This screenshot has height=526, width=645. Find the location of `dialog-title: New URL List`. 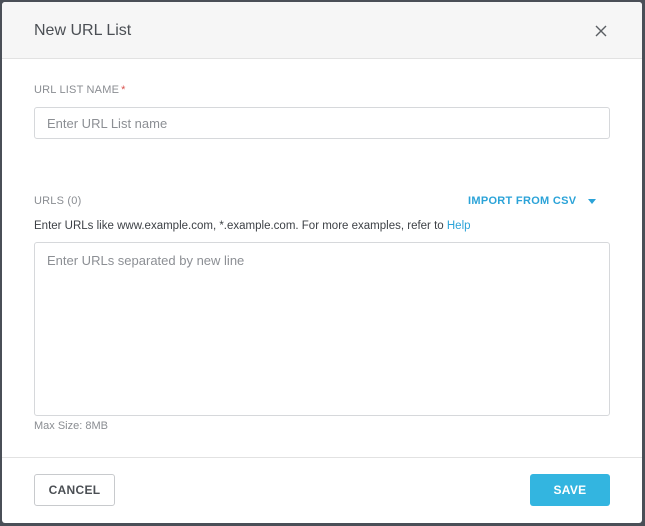

dialog-title: New URL List is located at coordinates (83, 30).